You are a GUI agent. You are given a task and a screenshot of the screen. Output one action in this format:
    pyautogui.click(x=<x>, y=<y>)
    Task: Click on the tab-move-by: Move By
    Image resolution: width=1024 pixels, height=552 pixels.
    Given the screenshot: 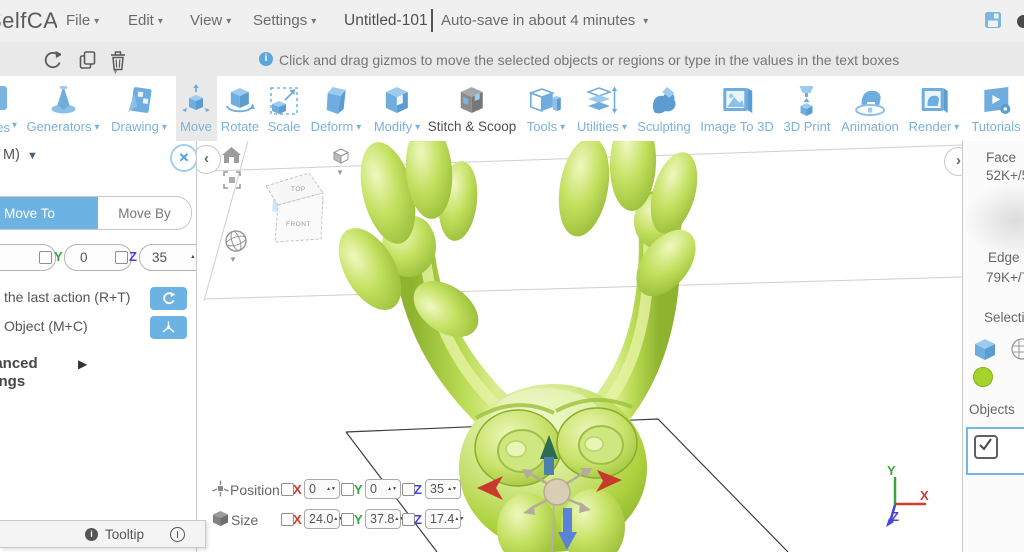 What is the action you would take?
    pyautogui.click(x=144, y=213)
    